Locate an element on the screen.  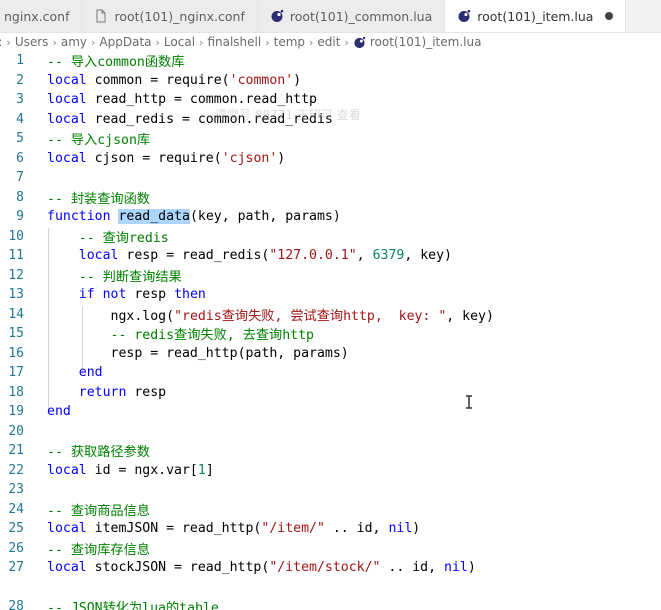
code-line: if not resp then is located at coordinates (126, 294).